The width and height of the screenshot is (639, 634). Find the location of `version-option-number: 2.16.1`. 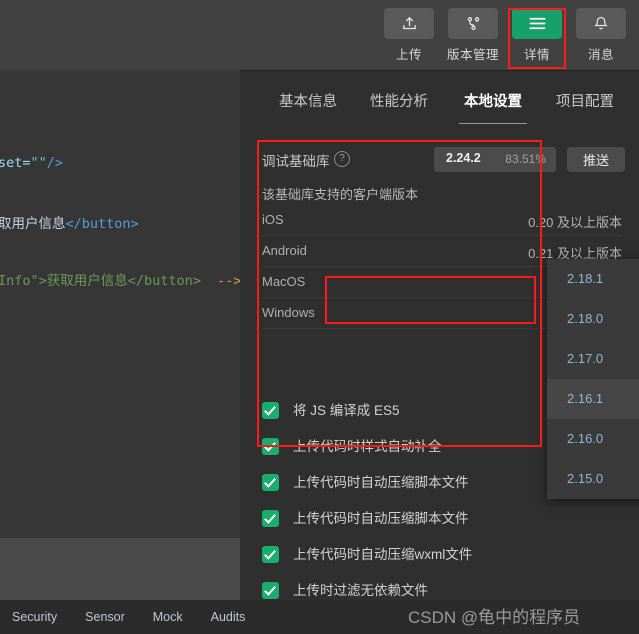

version-option-number: 2.16.1 is located at coordinates (585, 398).